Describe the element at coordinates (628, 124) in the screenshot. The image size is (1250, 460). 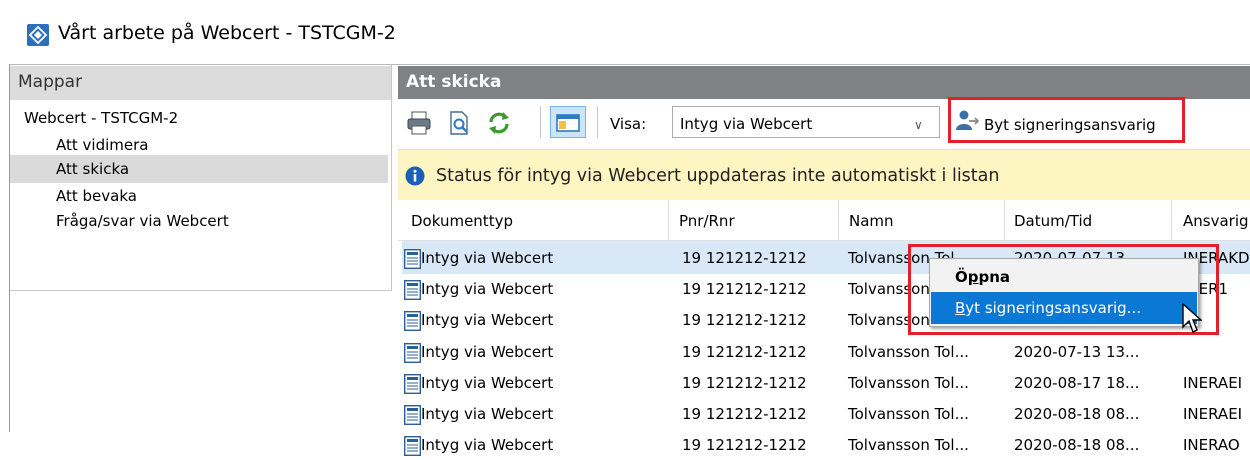
I see `visa-label: Visa:` at that location.